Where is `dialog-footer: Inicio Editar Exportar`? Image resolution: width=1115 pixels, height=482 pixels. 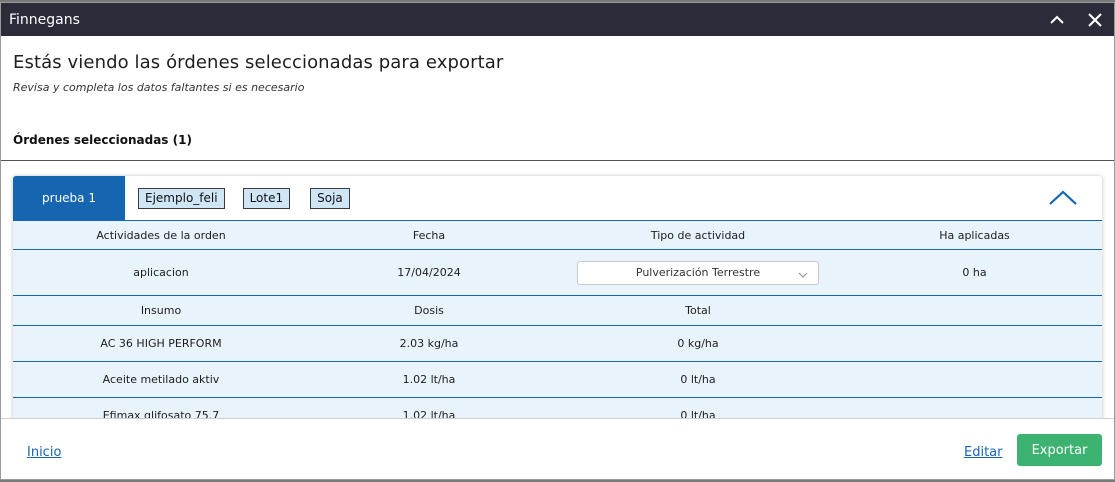
dialog-footer: Inicio Editar Exportar is located at coordinates (557, 448).